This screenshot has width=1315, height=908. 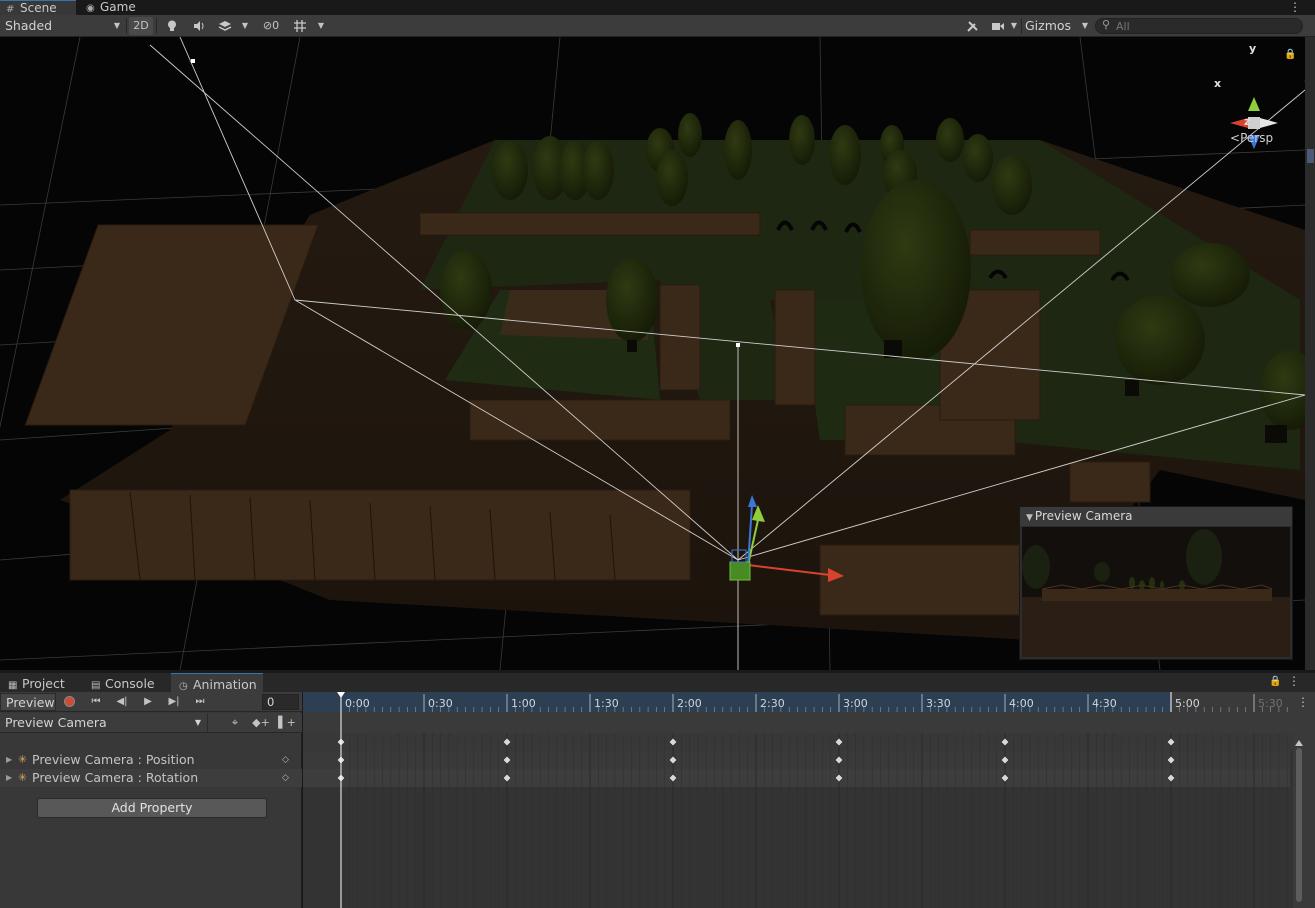 I want to click on tab-scene: # Scene, so click(x=38, y=7).